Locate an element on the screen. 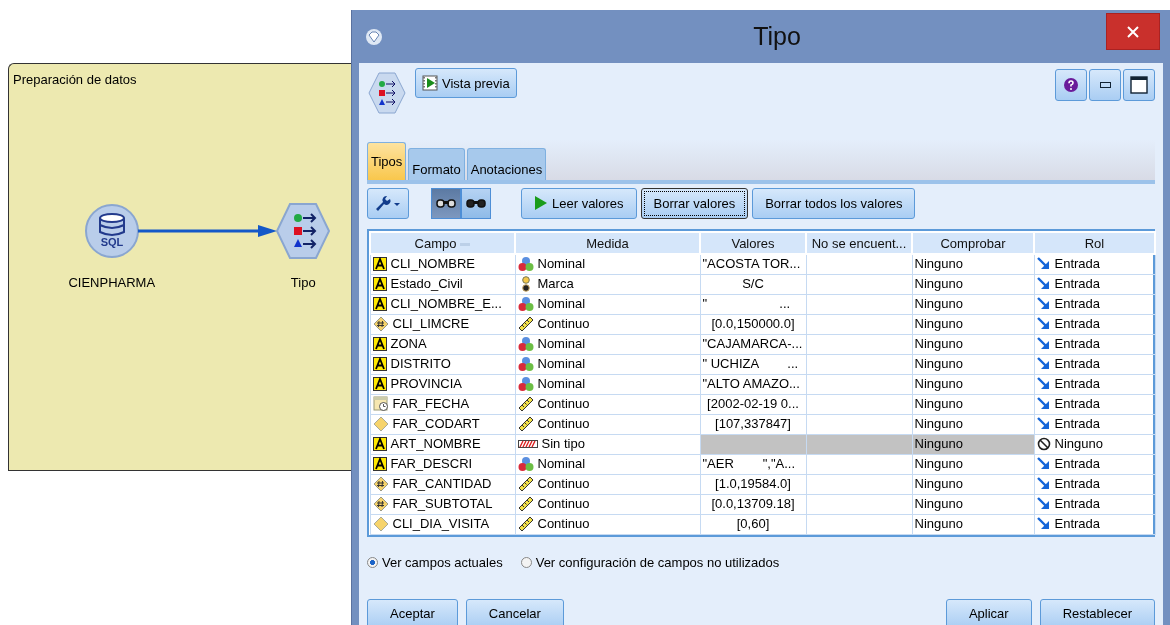  values-cell: [107,337847] is located at coordinates (753, 424).